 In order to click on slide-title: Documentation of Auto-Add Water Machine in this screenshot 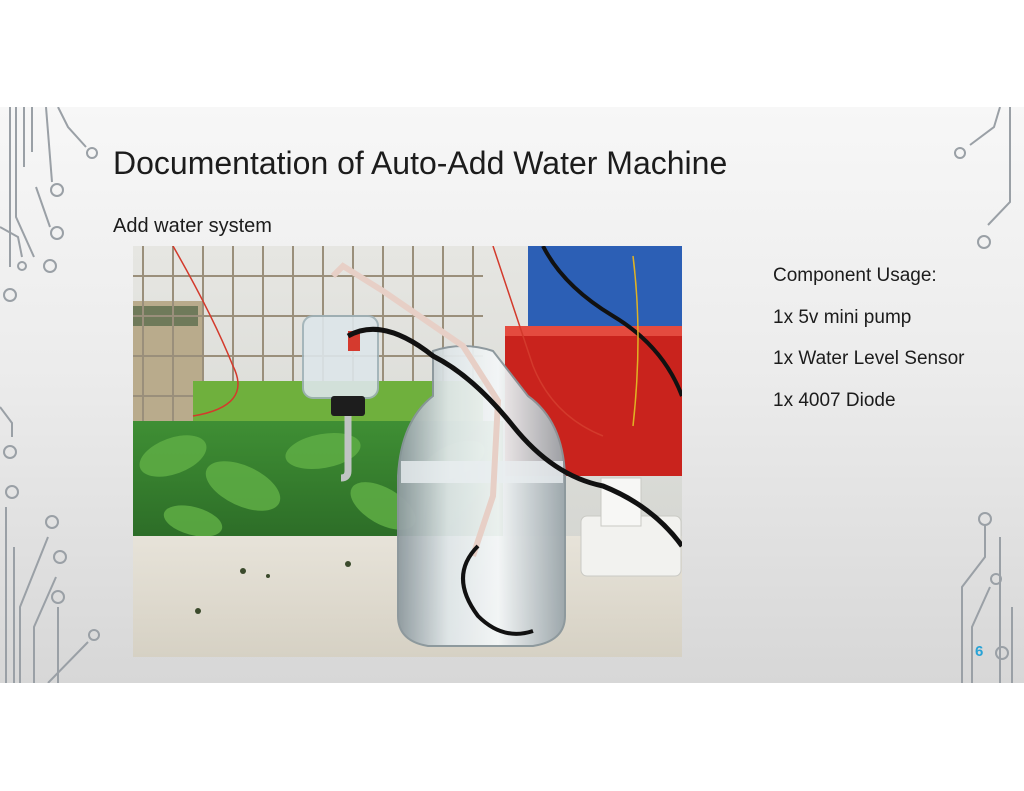, I will do `click(420, 163)`.